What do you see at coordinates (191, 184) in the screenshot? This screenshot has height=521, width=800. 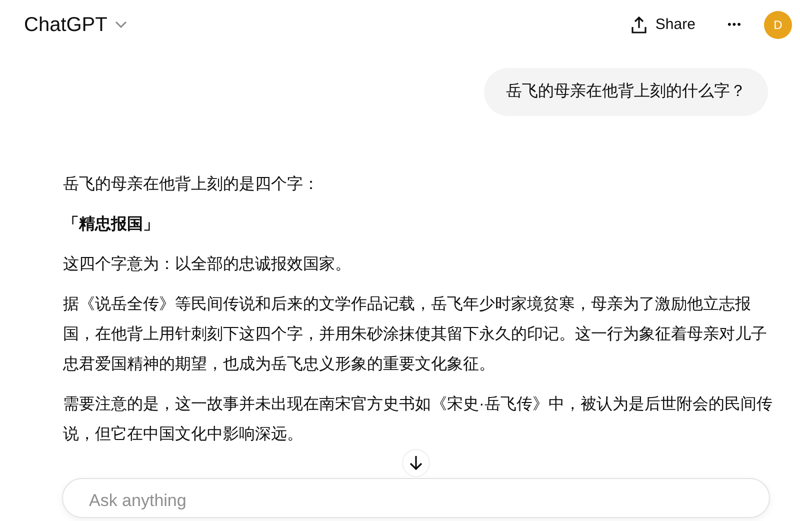 I see `answer-paragraph: 岳飞的母亲在他背上刻的是四个字：` at bounding box center [191, 184].